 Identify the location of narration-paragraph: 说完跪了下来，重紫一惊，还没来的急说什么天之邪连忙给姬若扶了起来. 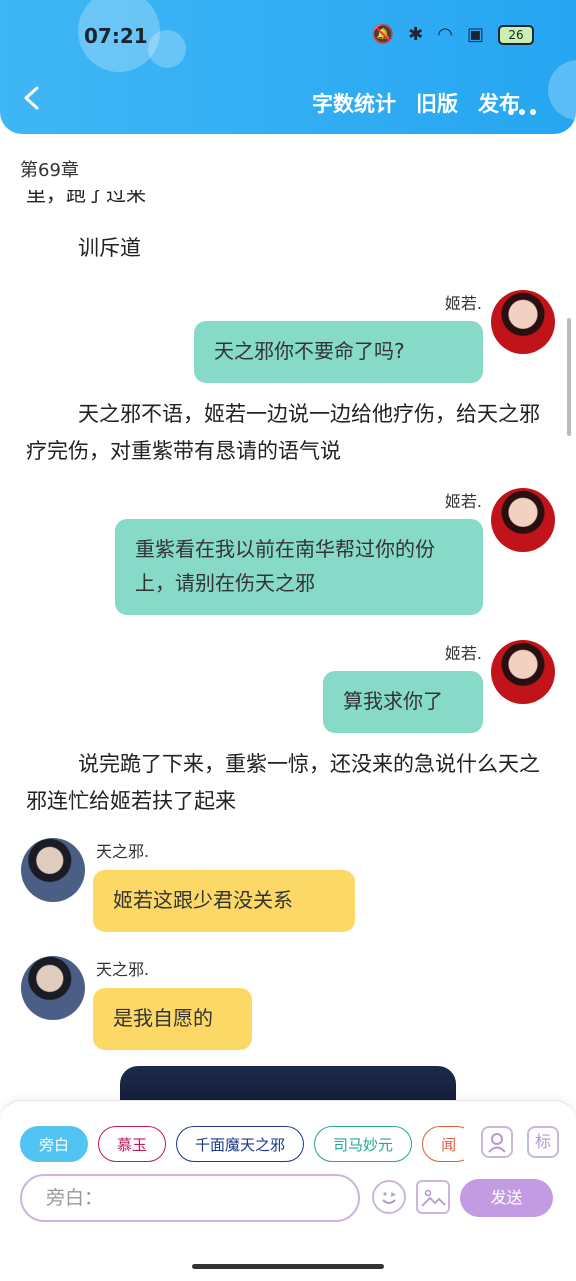
(283, 782).